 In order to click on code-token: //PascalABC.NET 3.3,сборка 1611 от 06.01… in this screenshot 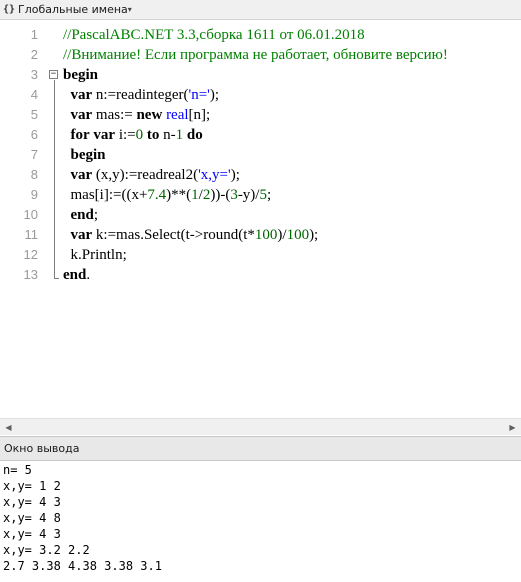, I will do `click(214, 35)`.